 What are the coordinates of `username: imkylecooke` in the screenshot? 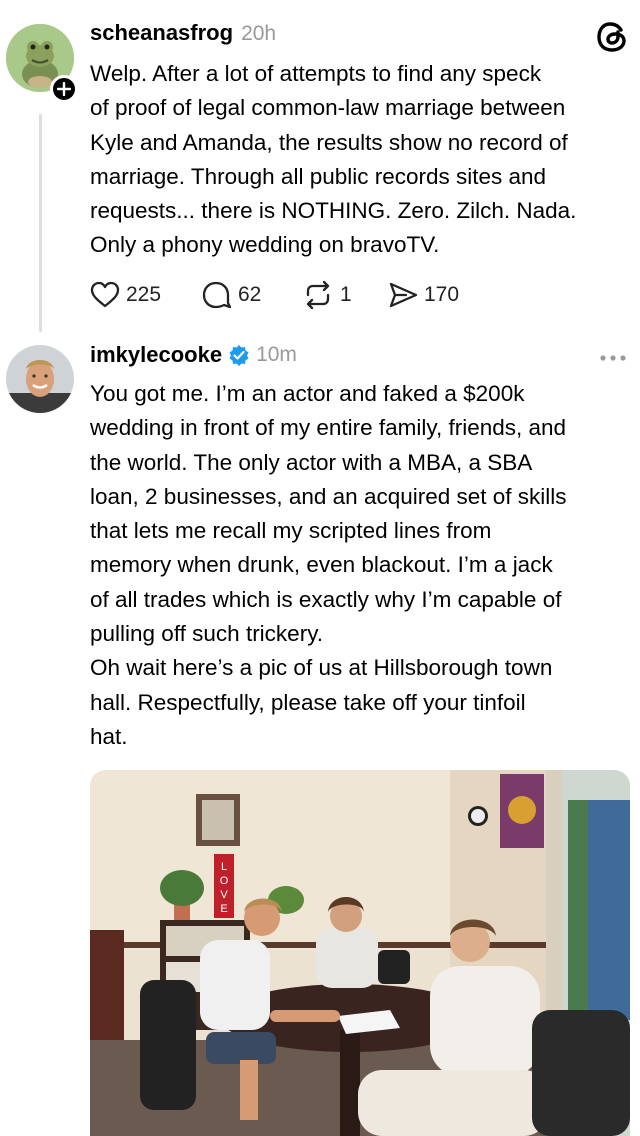 It's located at (156, 355).